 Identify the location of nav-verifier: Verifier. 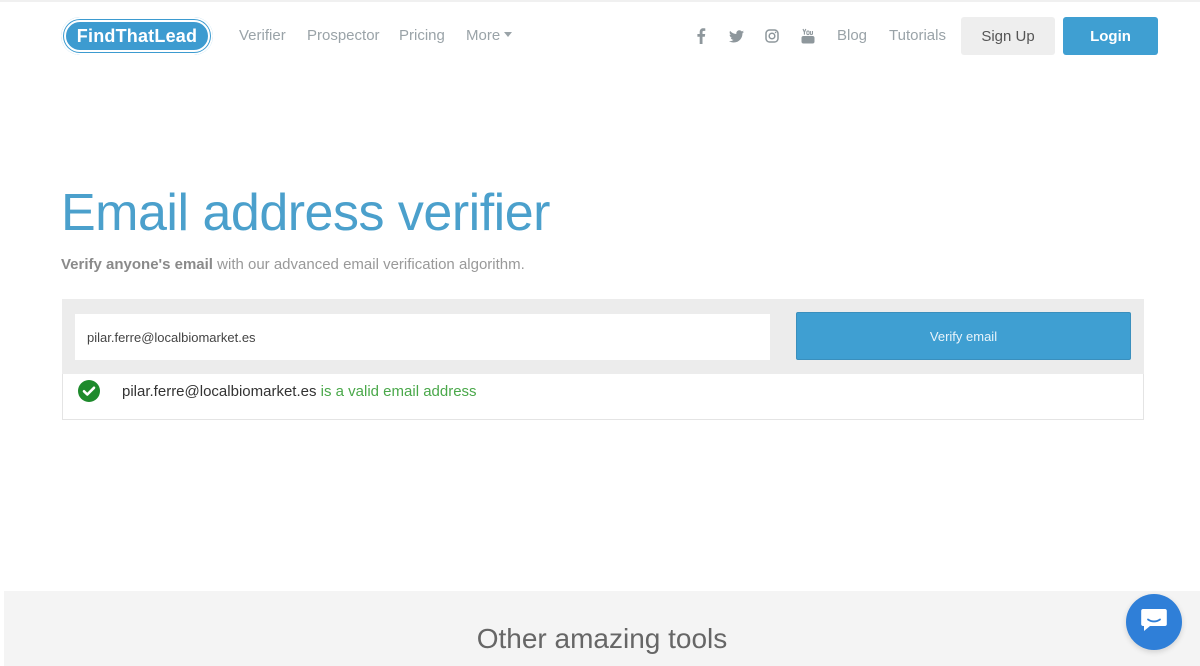
(262, 36).